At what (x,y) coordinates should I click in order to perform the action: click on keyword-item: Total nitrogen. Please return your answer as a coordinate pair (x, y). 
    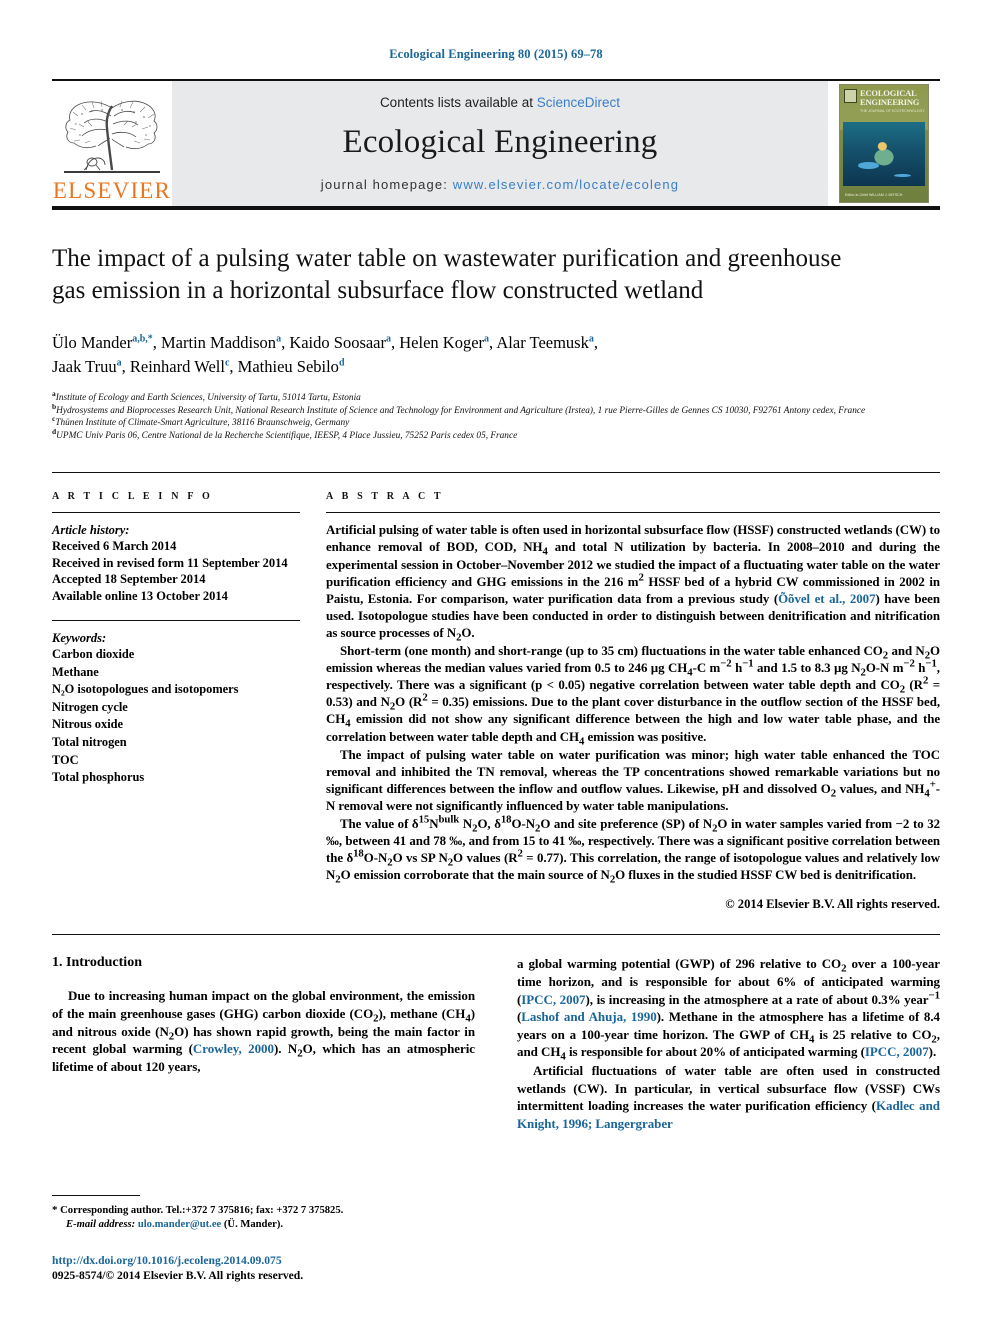
    Looking at the image, I should click on (89, 741).